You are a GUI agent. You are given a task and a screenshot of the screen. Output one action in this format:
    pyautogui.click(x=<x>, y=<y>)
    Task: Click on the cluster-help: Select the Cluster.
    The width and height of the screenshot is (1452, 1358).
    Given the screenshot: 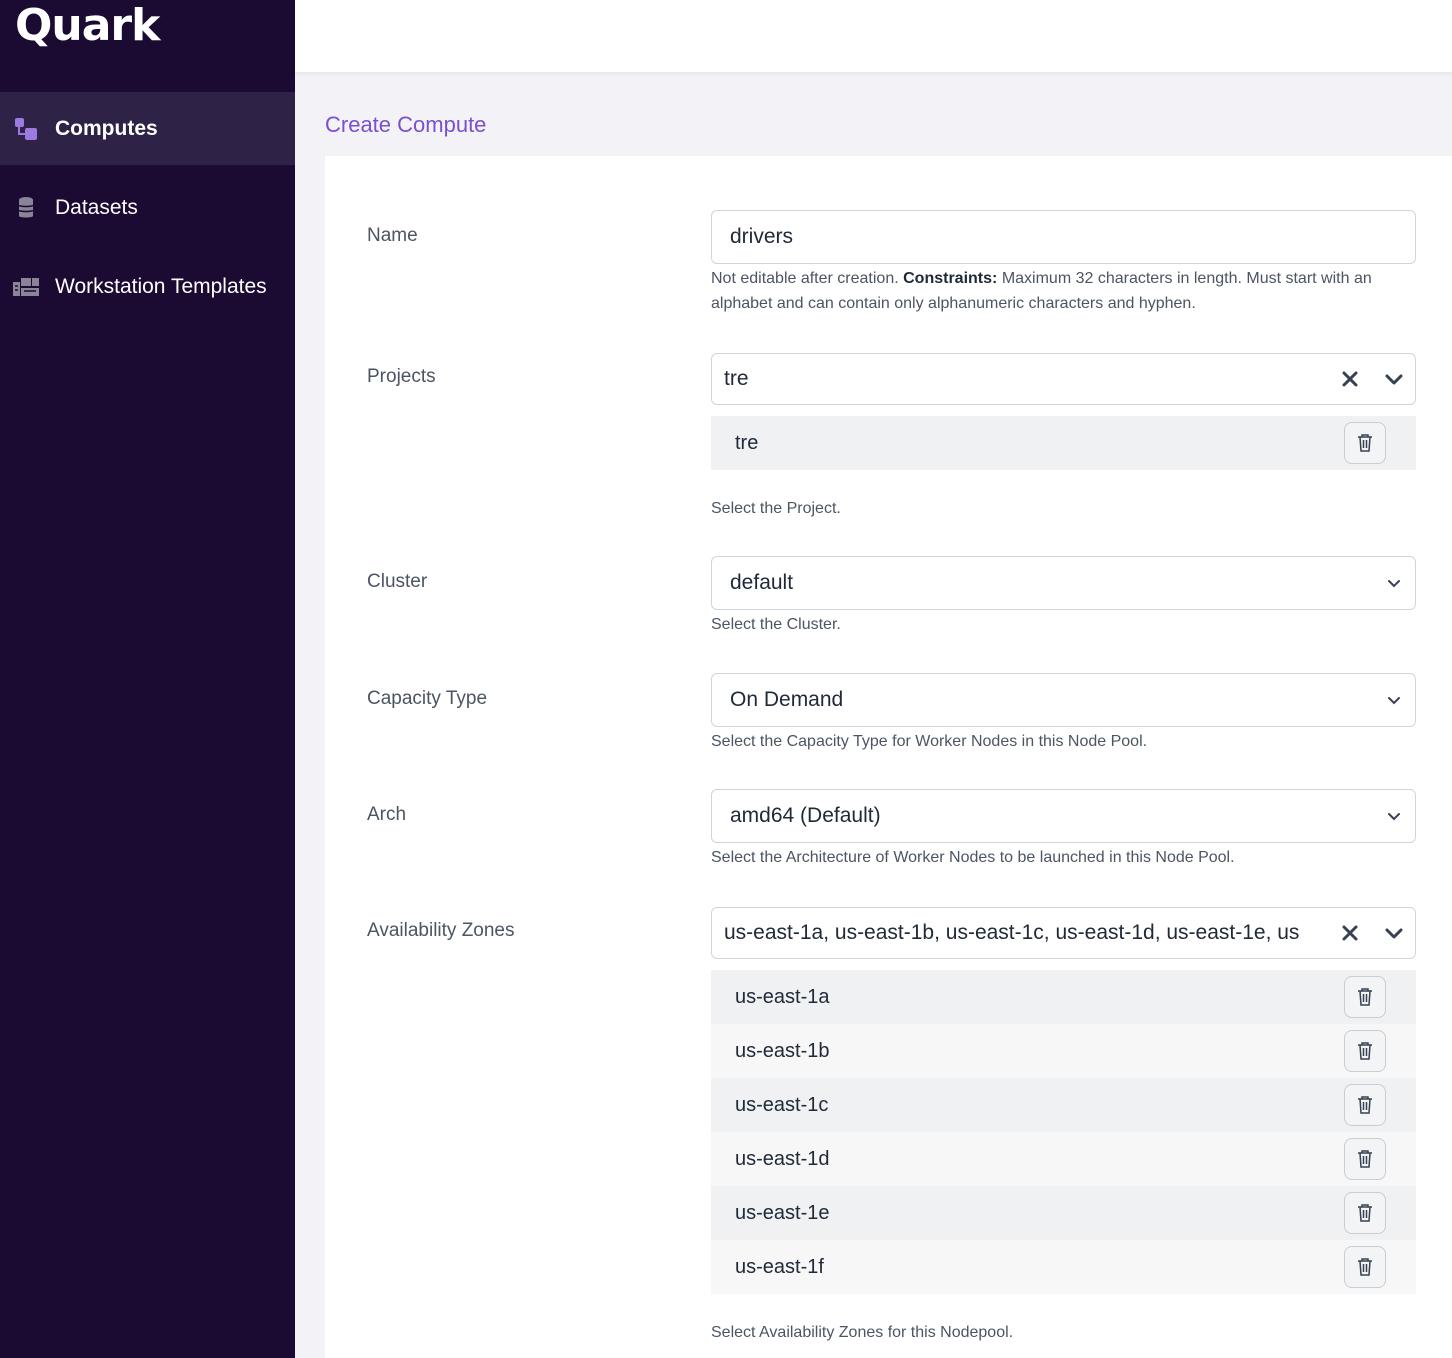 What is the action you would take?
    pyautogui.click(x=776, y=624)
    